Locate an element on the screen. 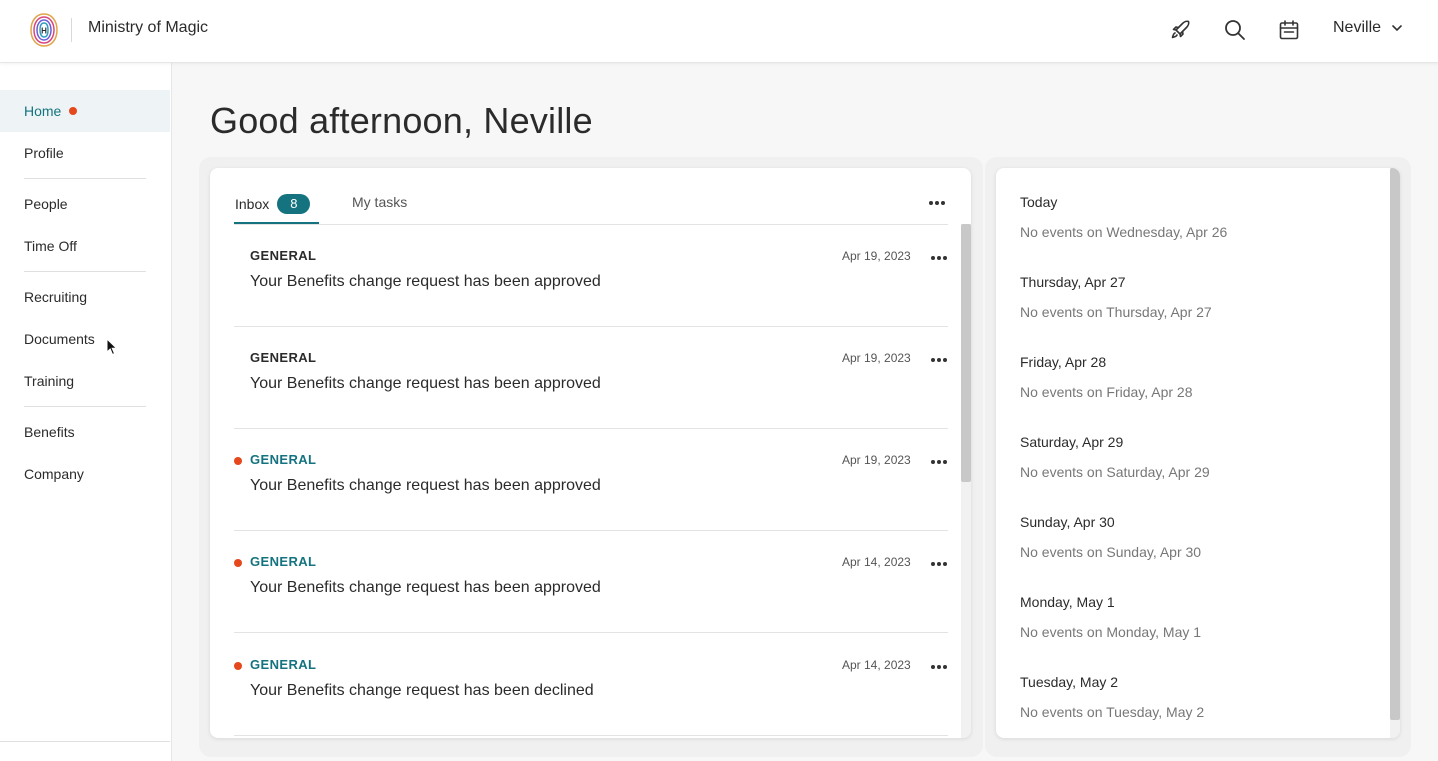 The image size is (1438, 761). calendar-day-heading: Monday, May 1 is located at coordinates (1067, 602).